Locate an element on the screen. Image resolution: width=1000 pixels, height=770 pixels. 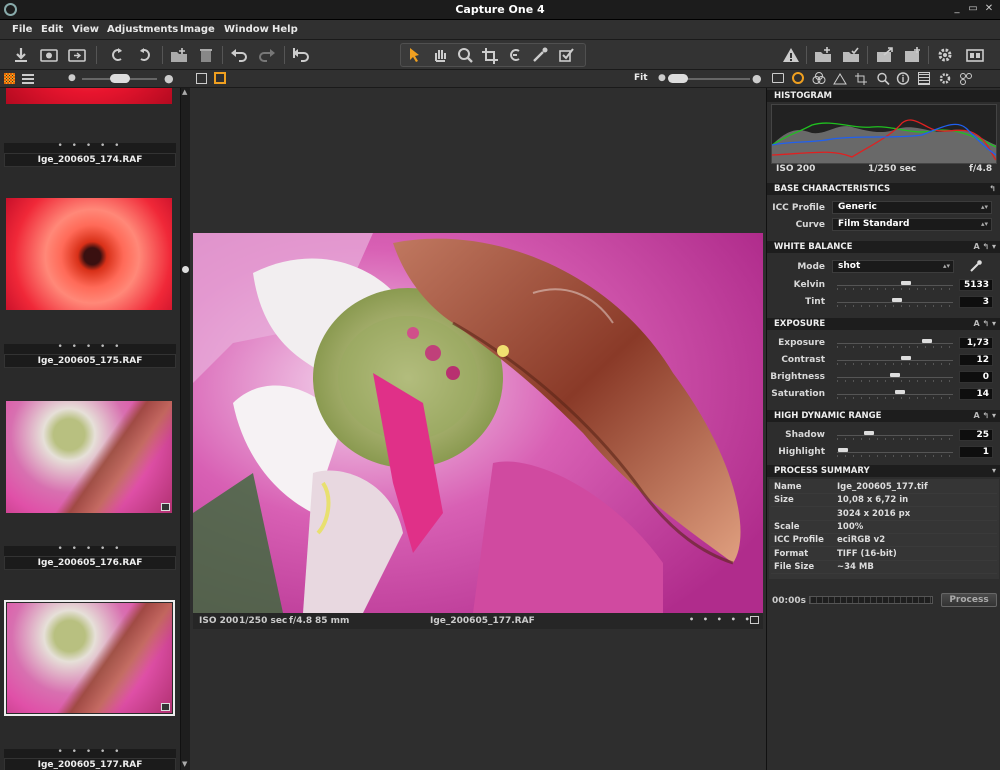
hdr-value: 1 is located at coordinates (976, 452).